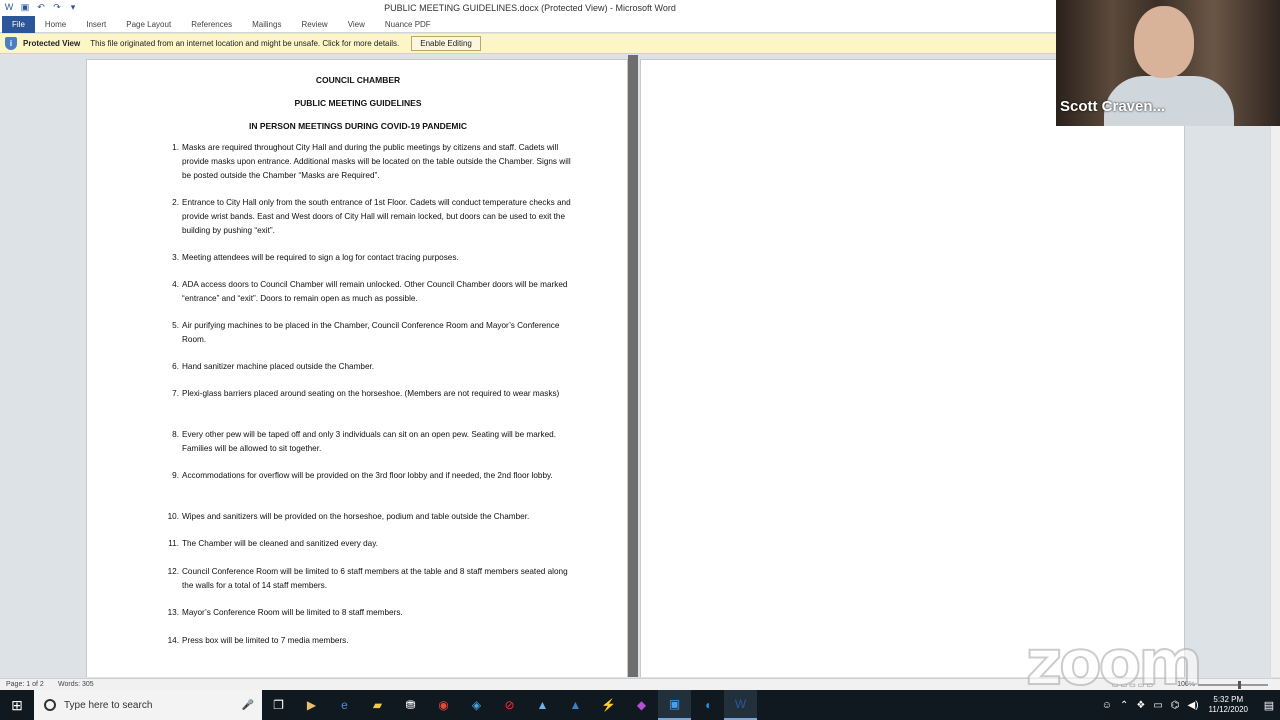 The height and width of the screenshot is (720, 1280). I want to click on microphone-icon: 🎤, so click(248, 705).